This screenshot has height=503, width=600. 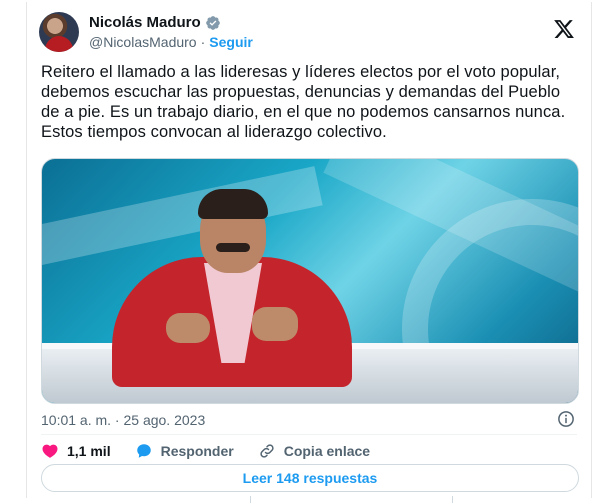 What do you see at coordinates (564, 29) in the screenshot?
I see `x-logo-icon` at bounding box center [564, 29].